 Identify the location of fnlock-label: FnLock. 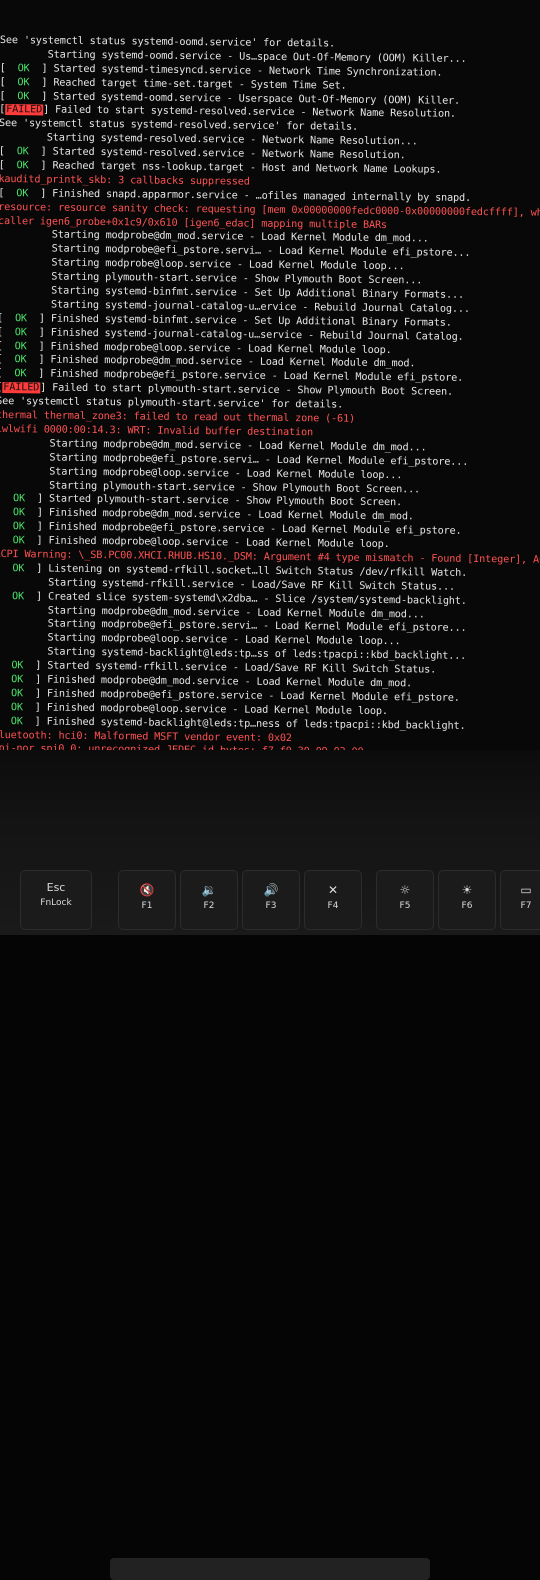
(56, 903).